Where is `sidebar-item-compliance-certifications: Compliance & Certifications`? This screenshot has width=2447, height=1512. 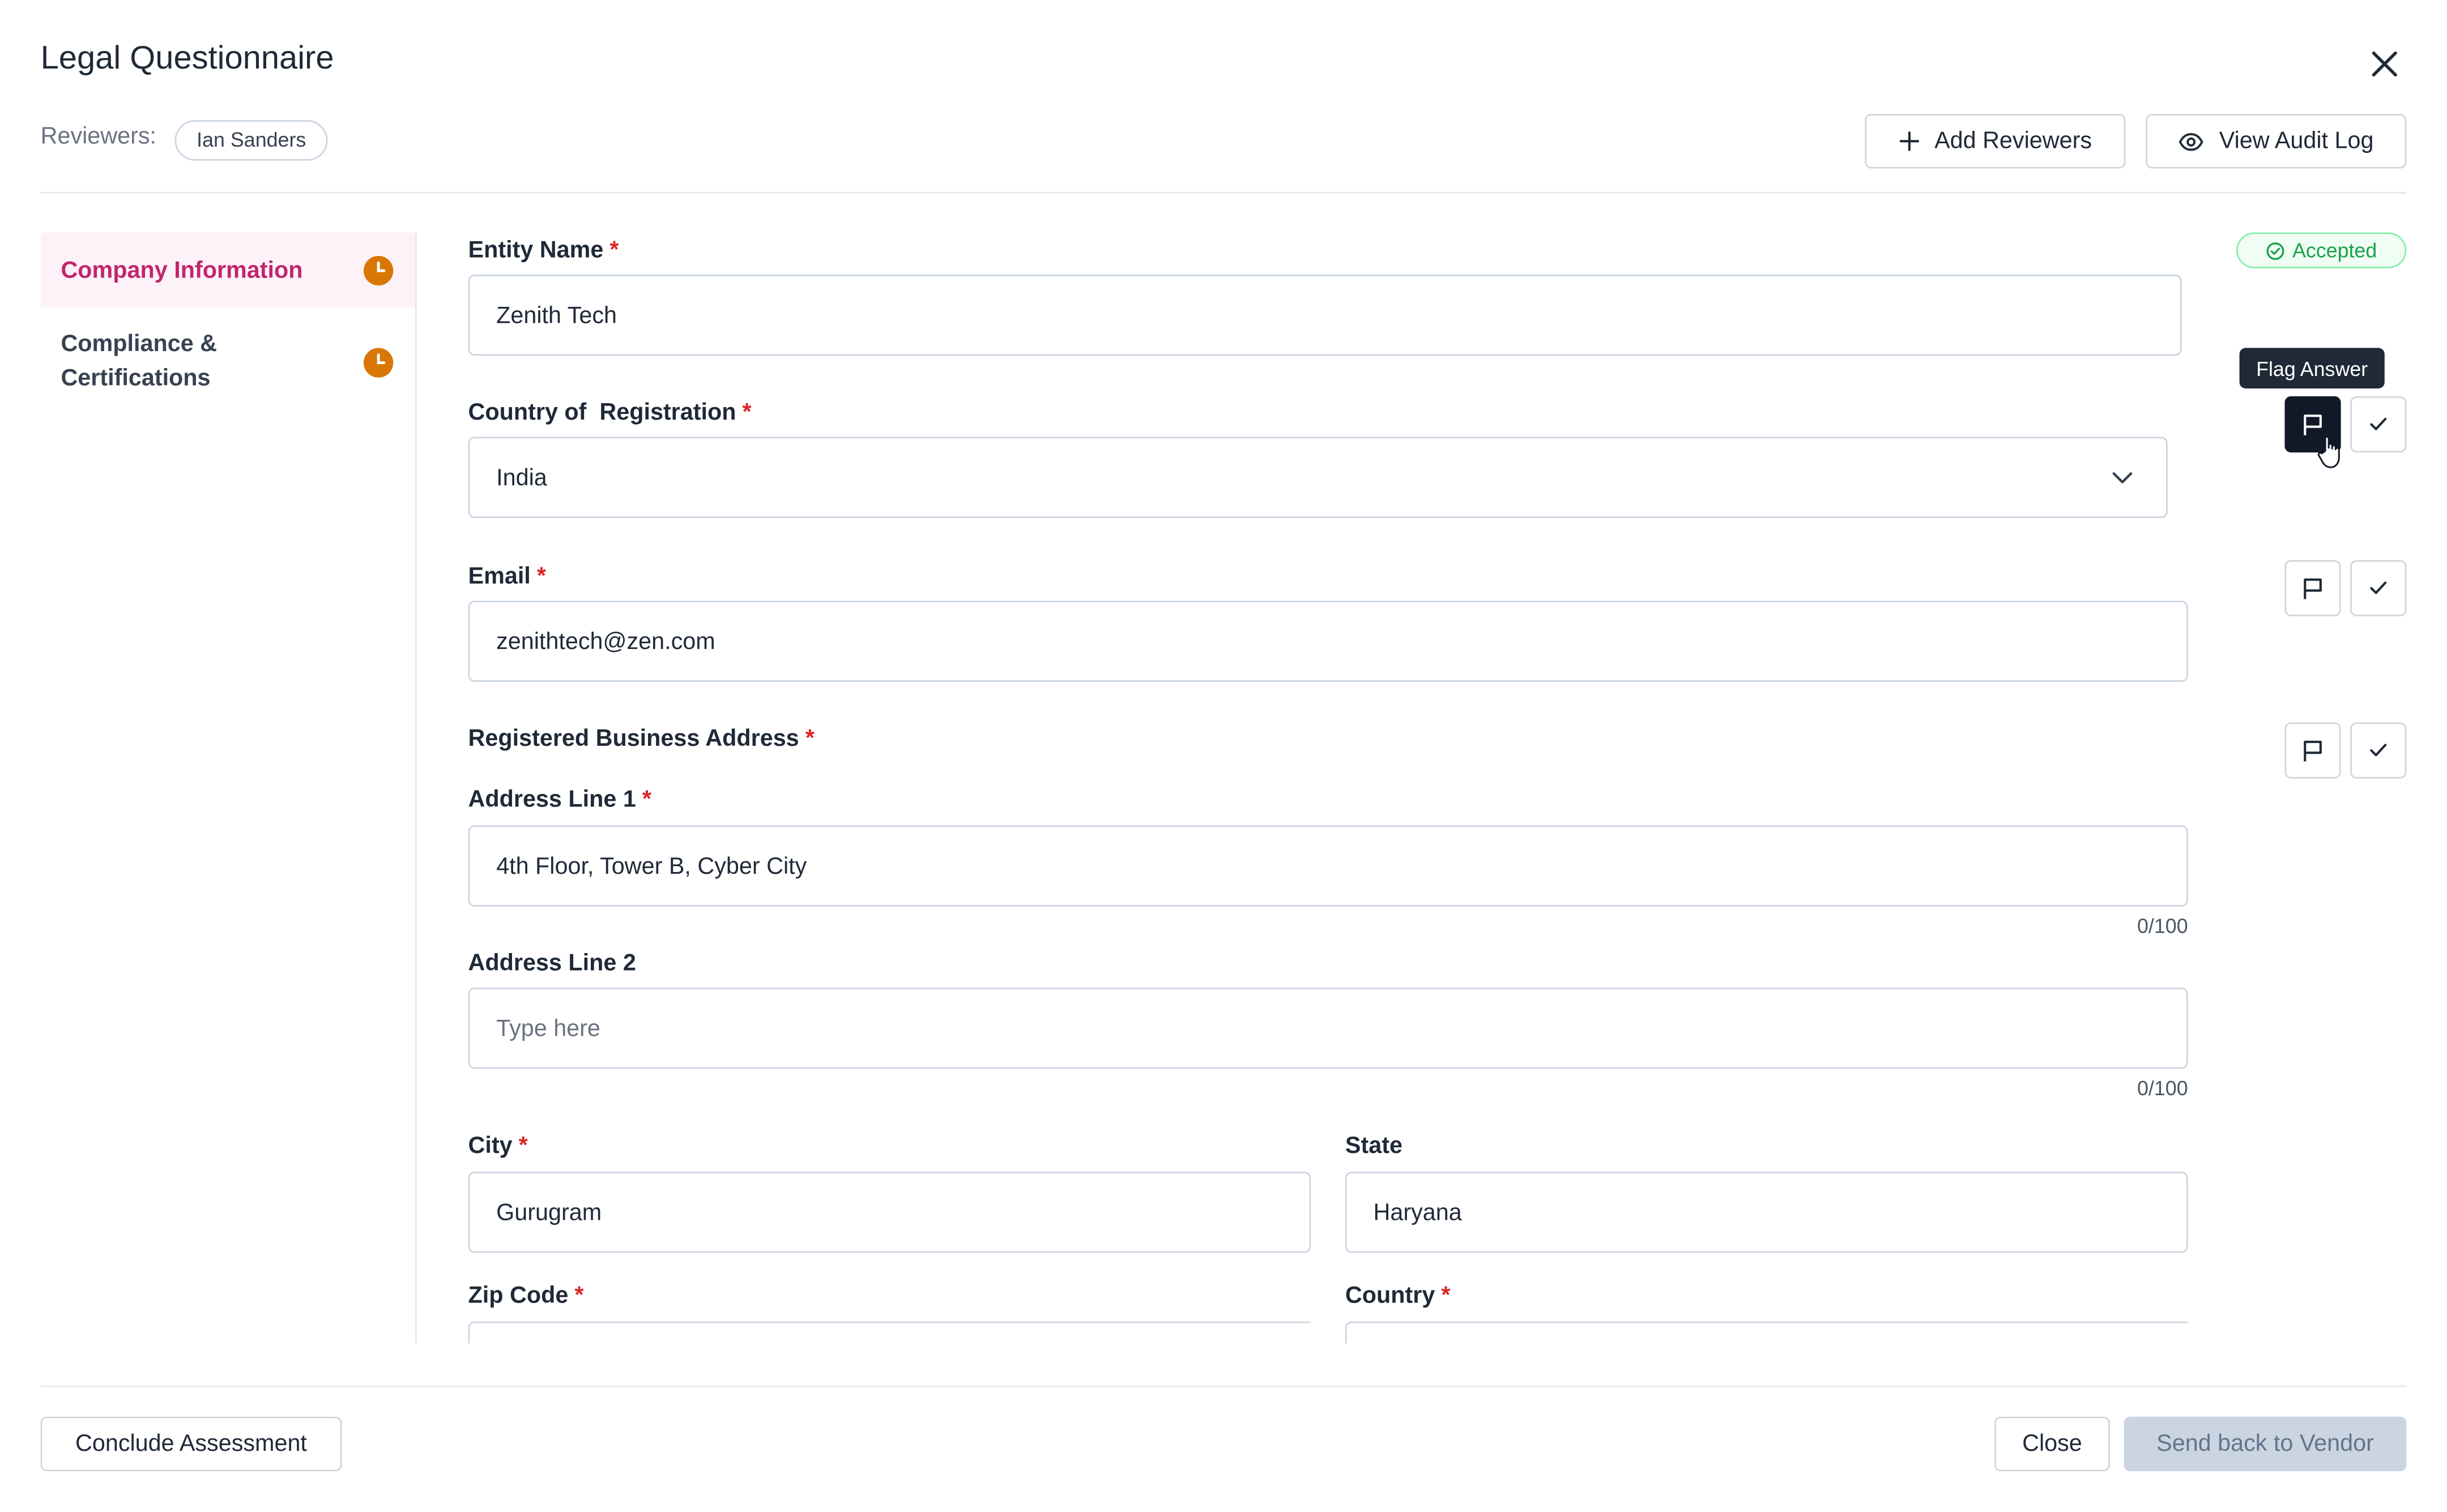
sidebar-item-compliance-certifications: Compliance & Certifications is located at coordinates (228, 362).